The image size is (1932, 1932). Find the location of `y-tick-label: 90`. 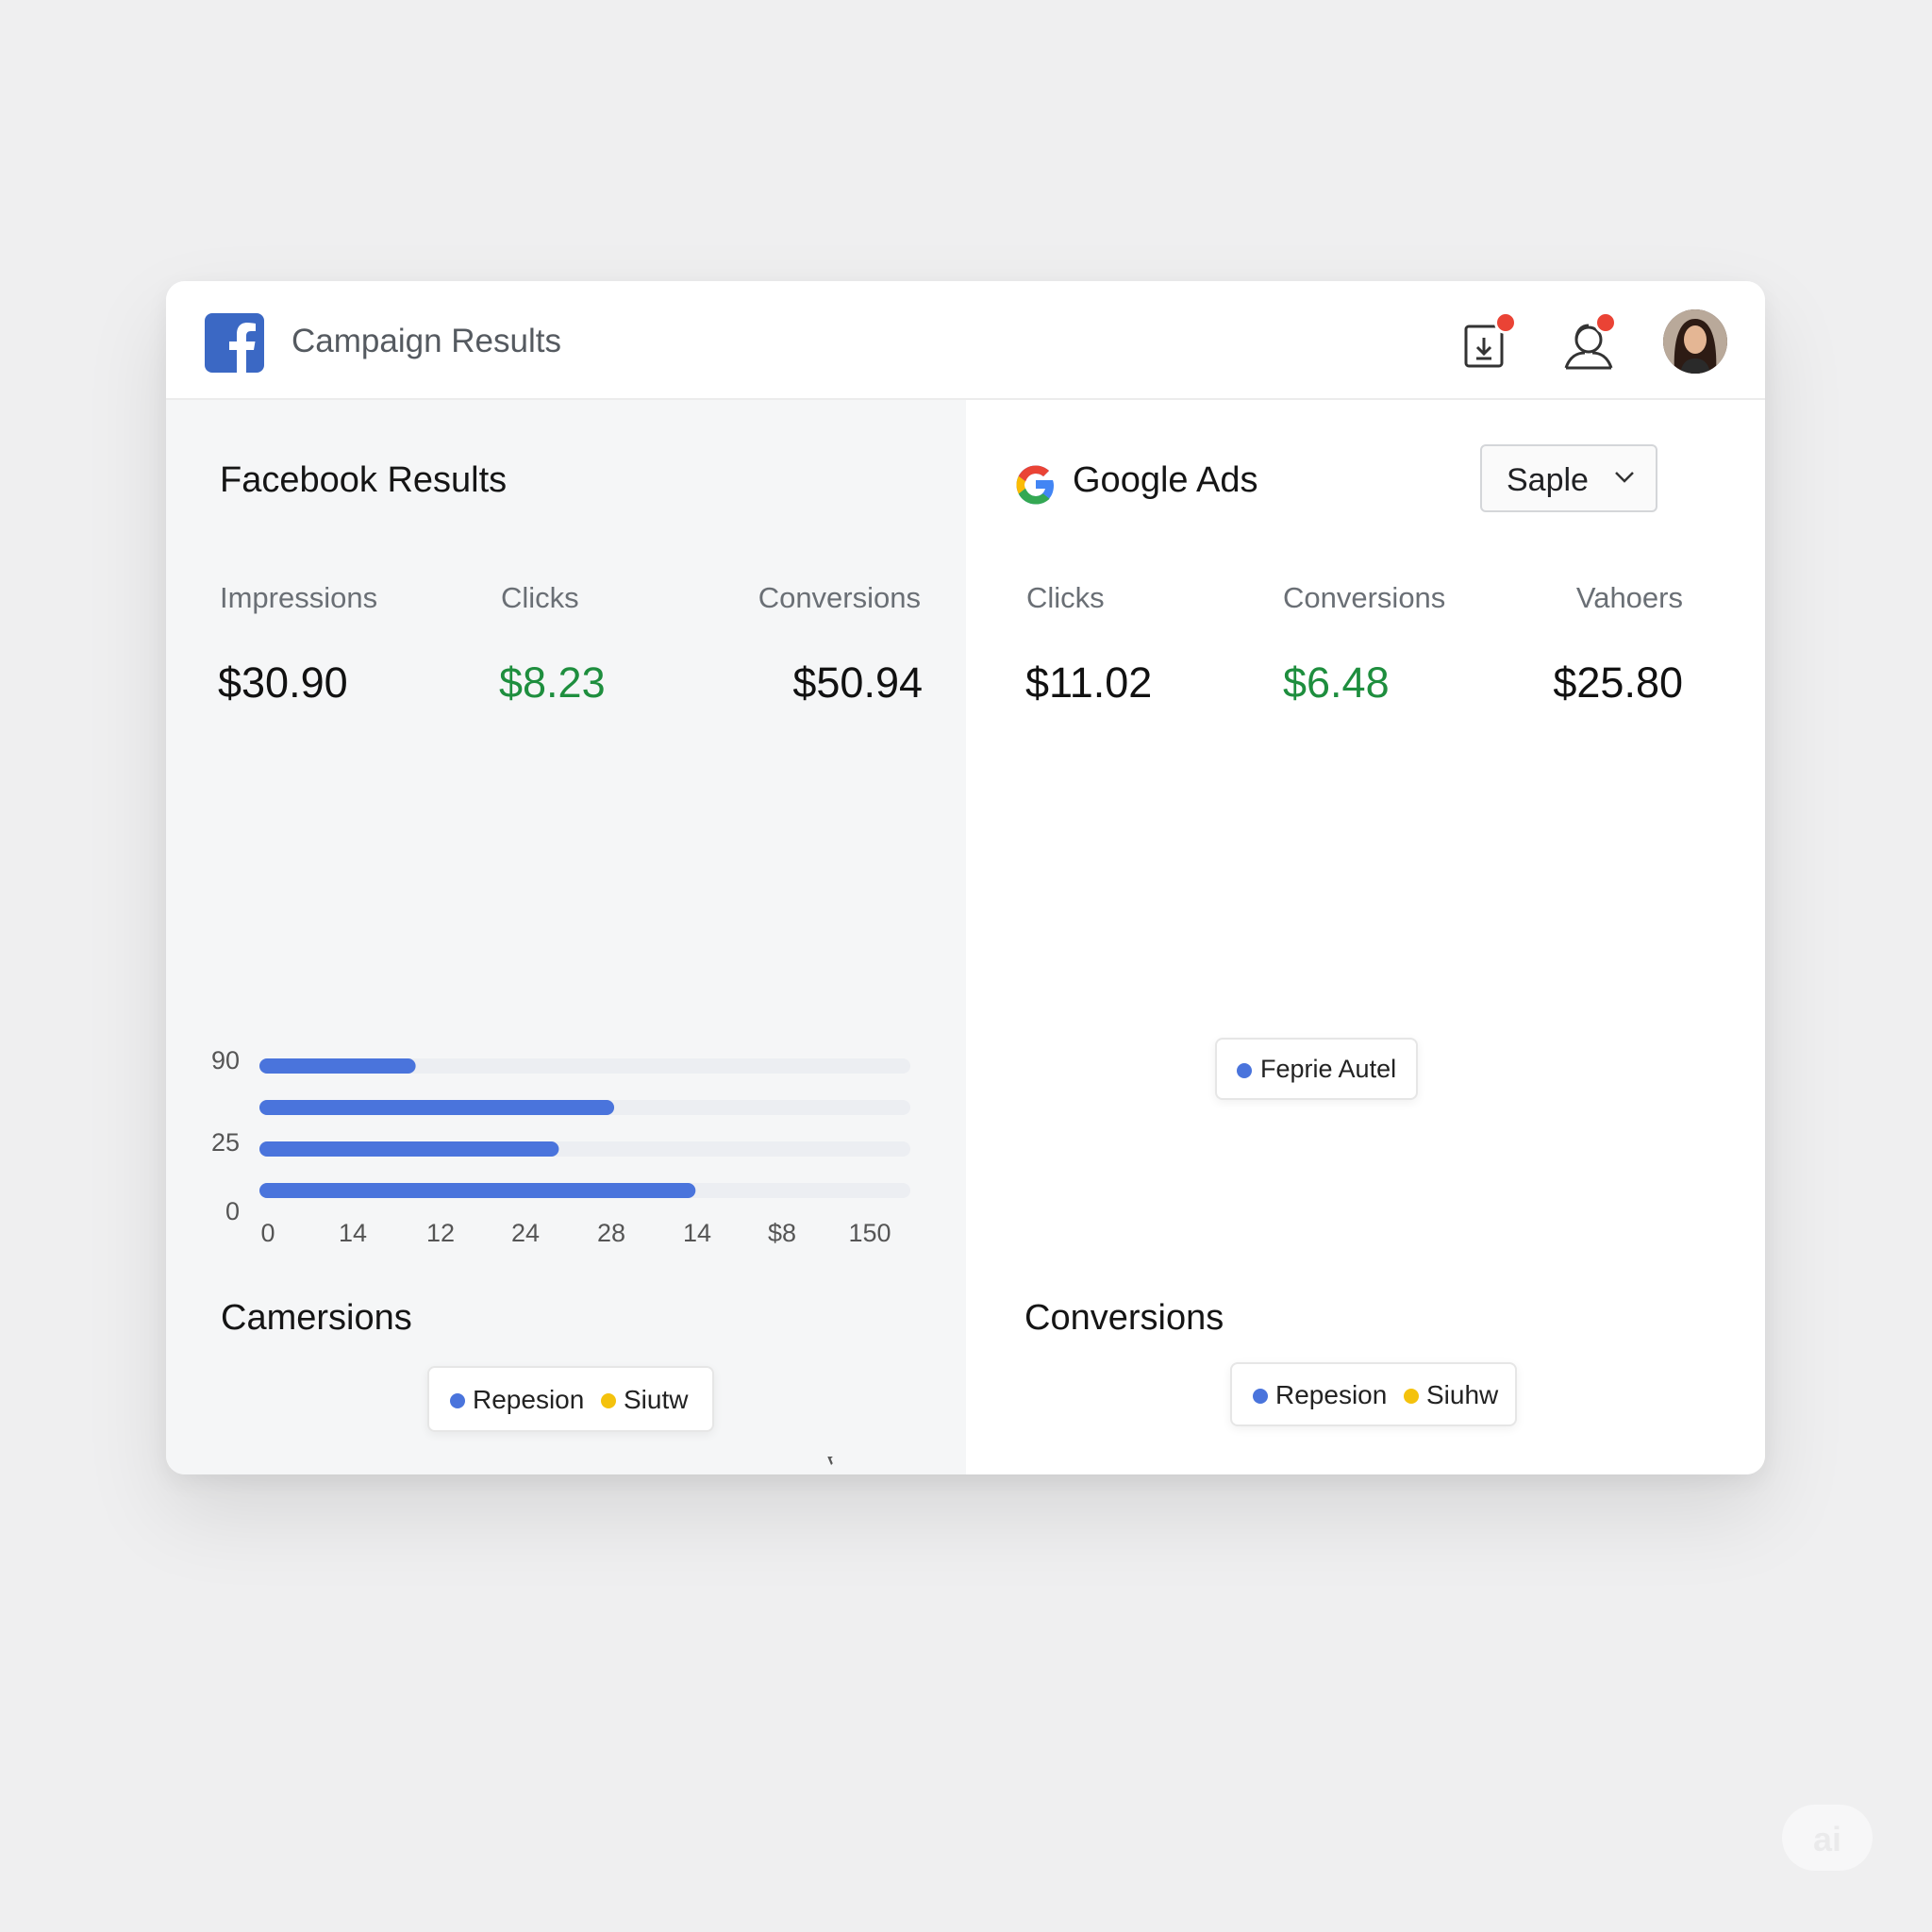

y-tick-label: 90 is located at coordinates (225, 1060).